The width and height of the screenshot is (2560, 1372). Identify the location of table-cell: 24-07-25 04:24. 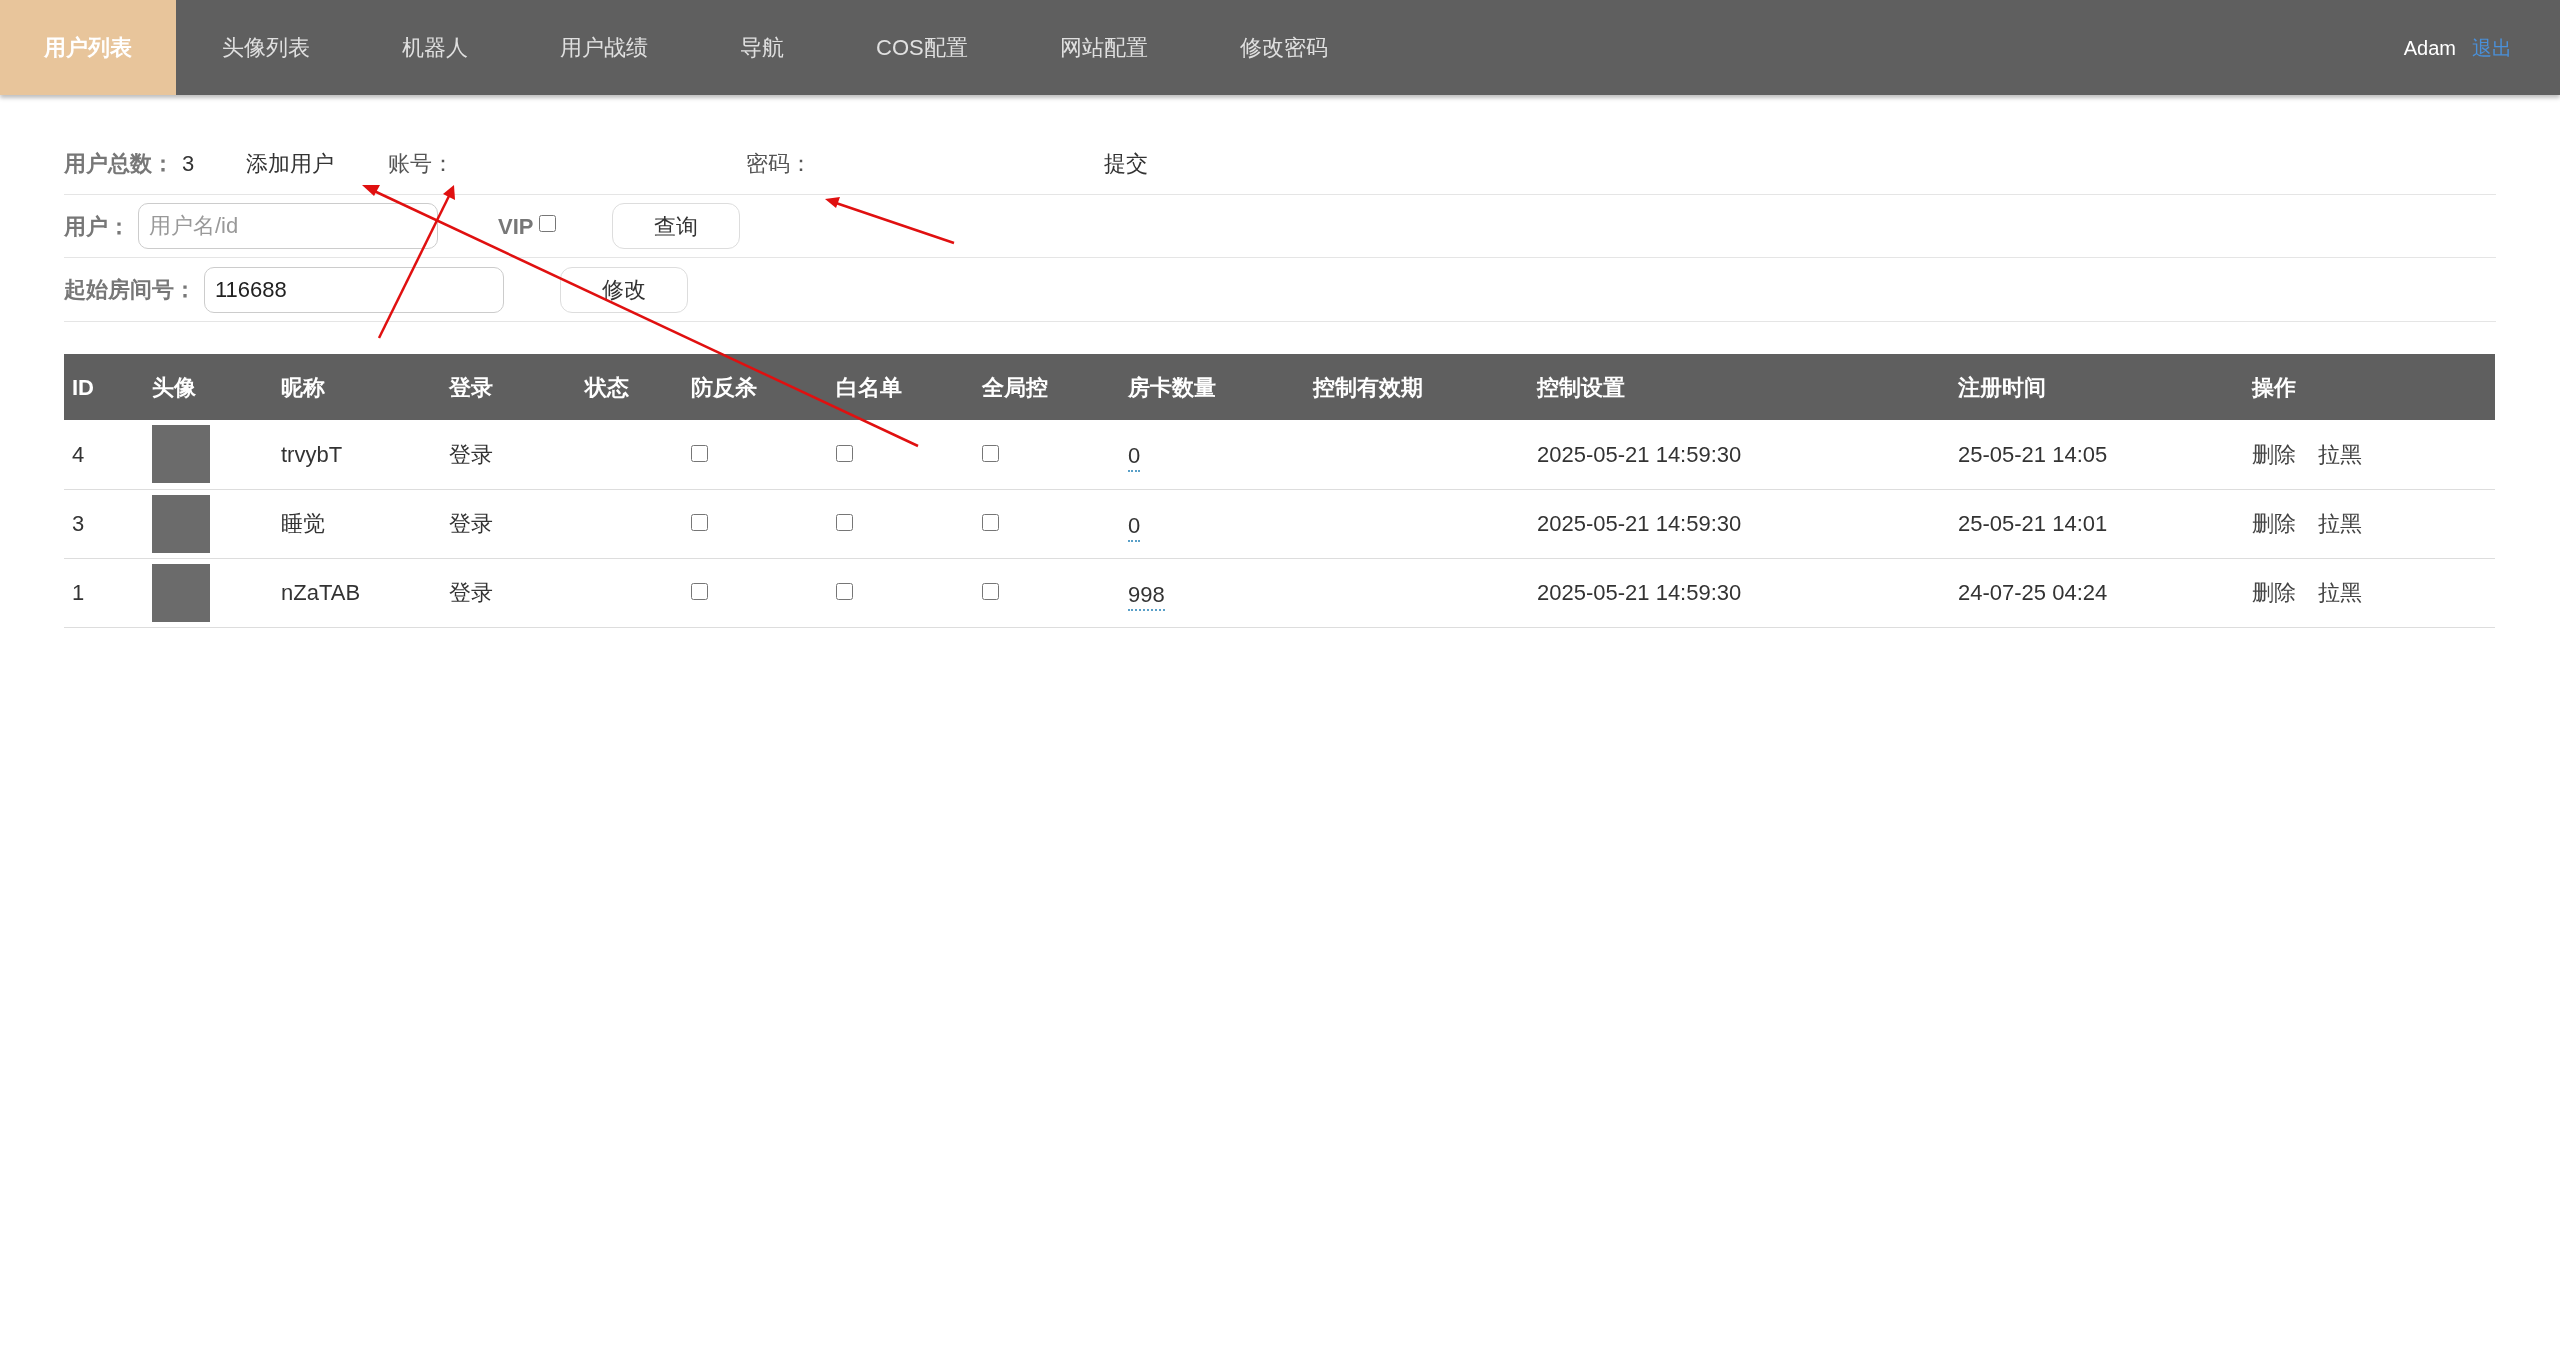
(2033, 592).